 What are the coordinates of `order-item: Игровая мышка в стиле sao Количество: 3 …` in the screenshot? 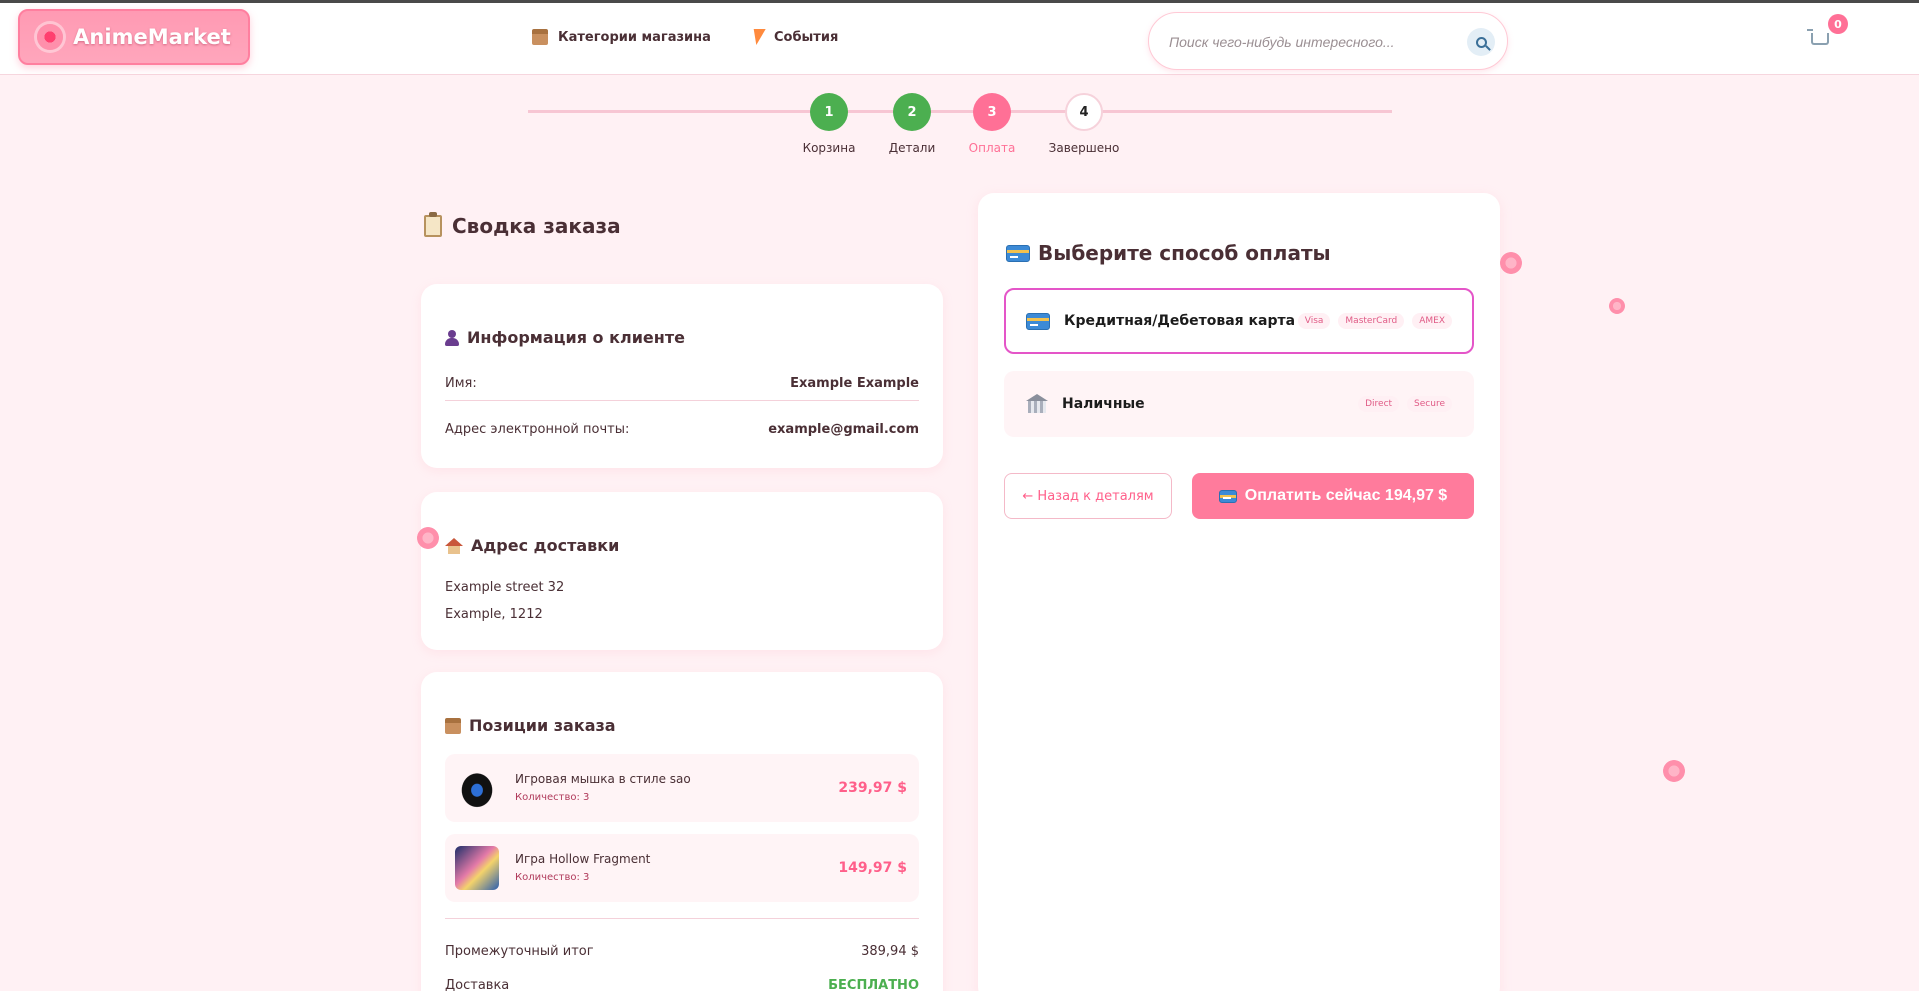 It's located at (682, 788).